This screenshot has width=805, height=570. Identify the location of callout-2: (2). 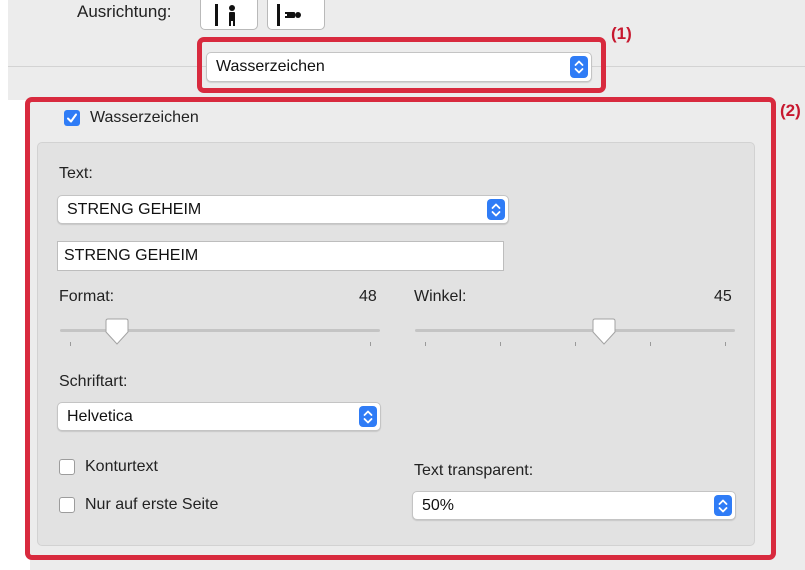
(790, 110).